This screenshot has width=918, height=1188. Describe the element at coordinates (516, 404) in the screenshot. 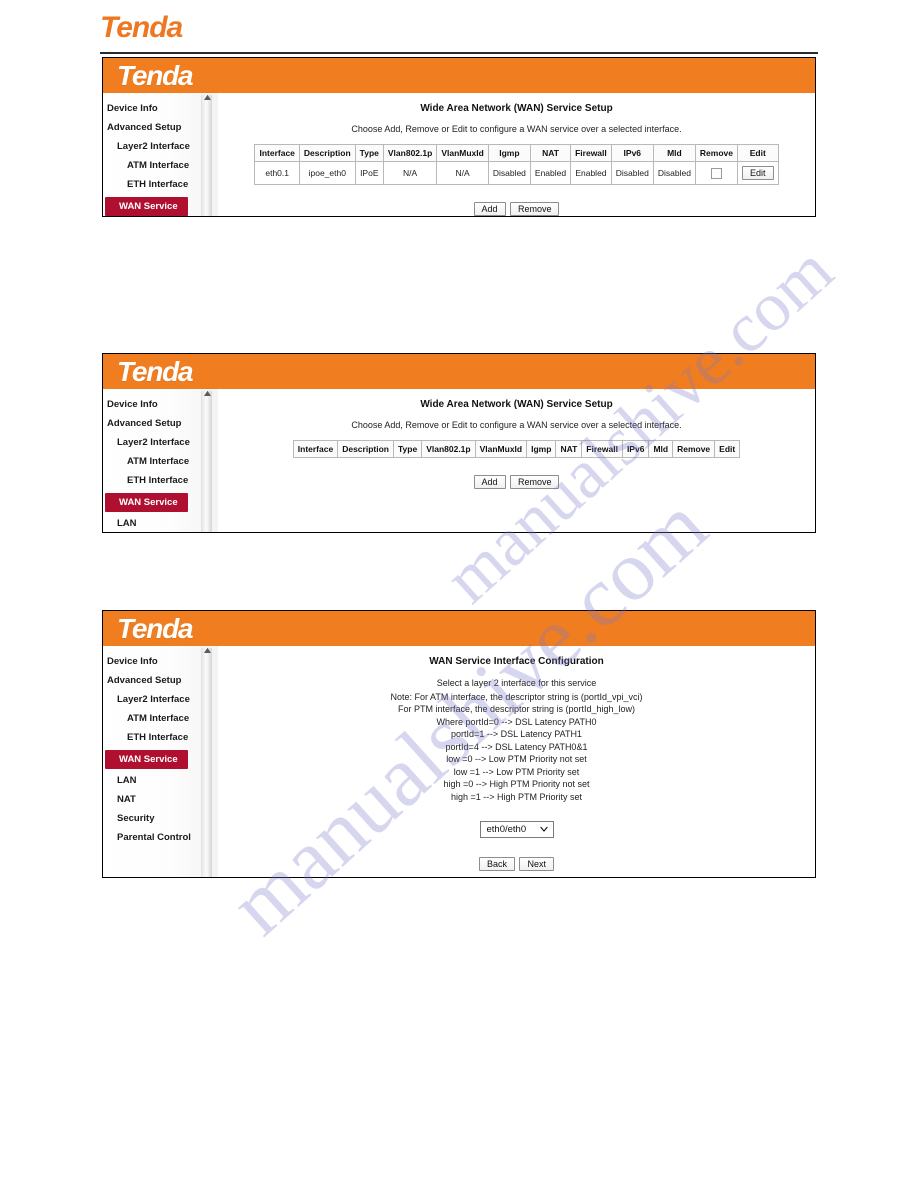

I see `panel2-page-title: Wide Area Network (WAN) Service Setup` at that location.